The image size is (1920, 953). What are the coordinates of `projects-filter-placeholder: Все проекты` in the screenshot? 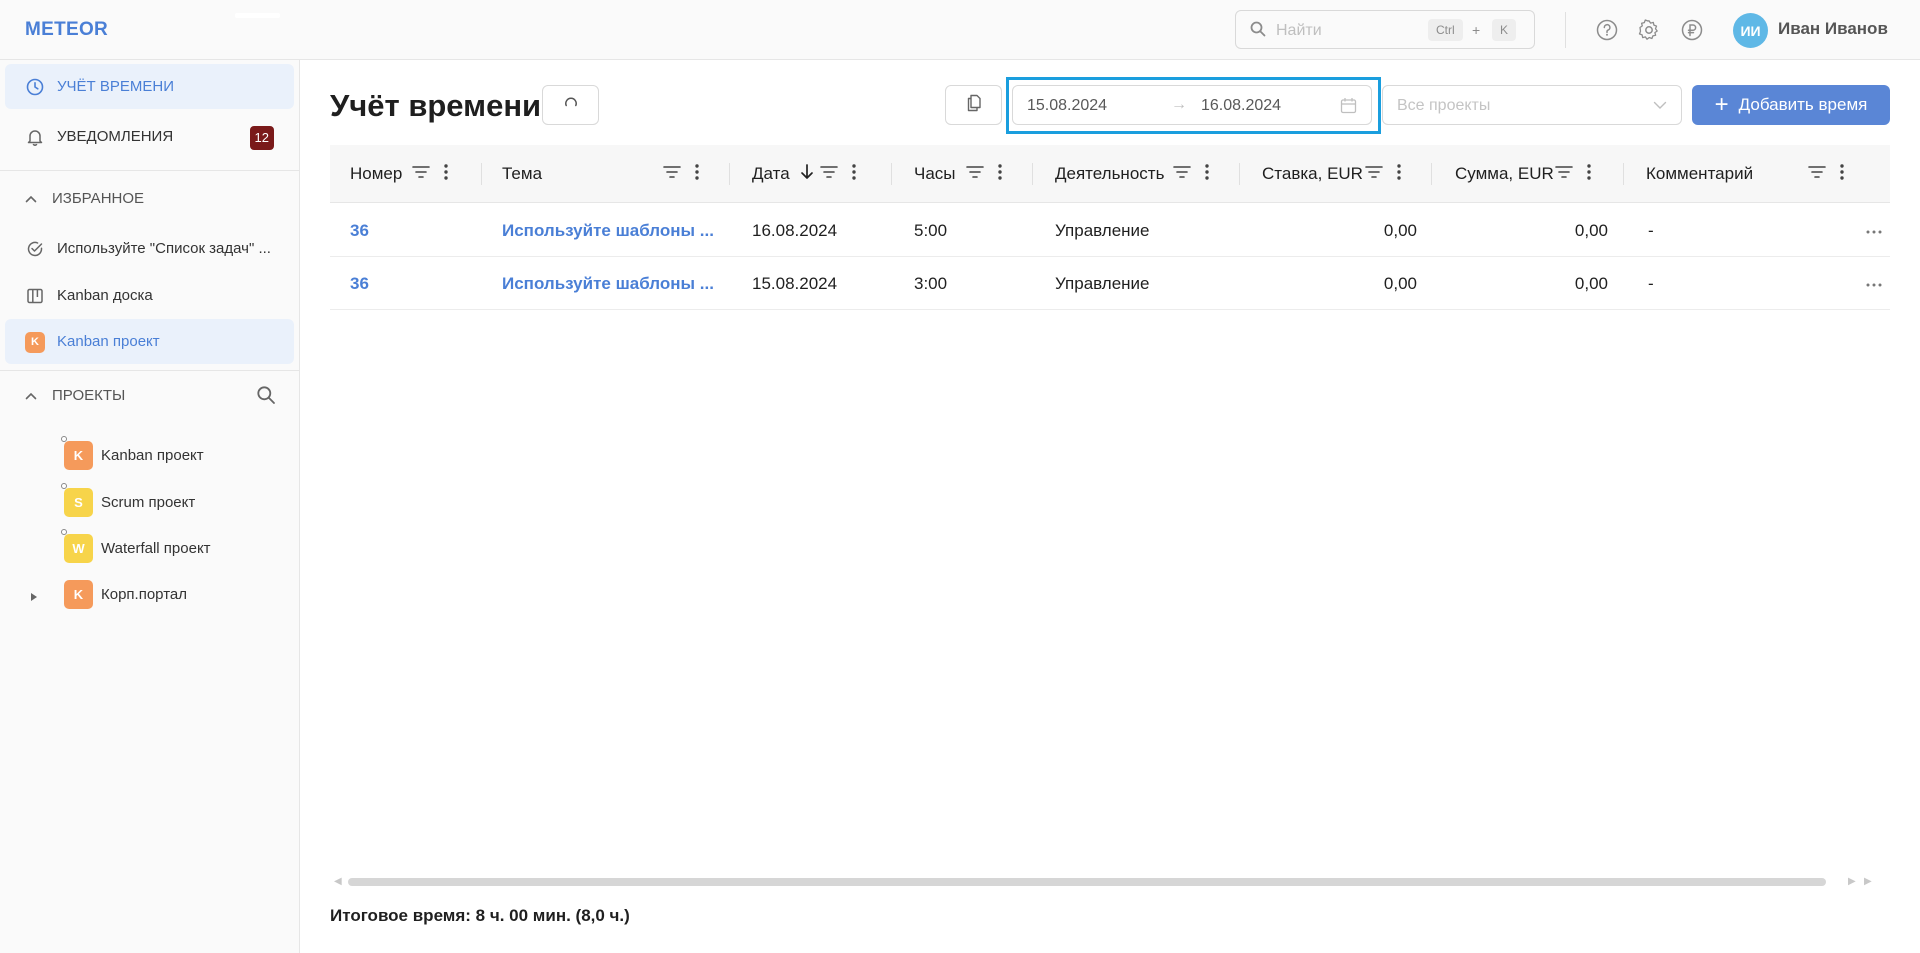 It's located at (1444, 105).